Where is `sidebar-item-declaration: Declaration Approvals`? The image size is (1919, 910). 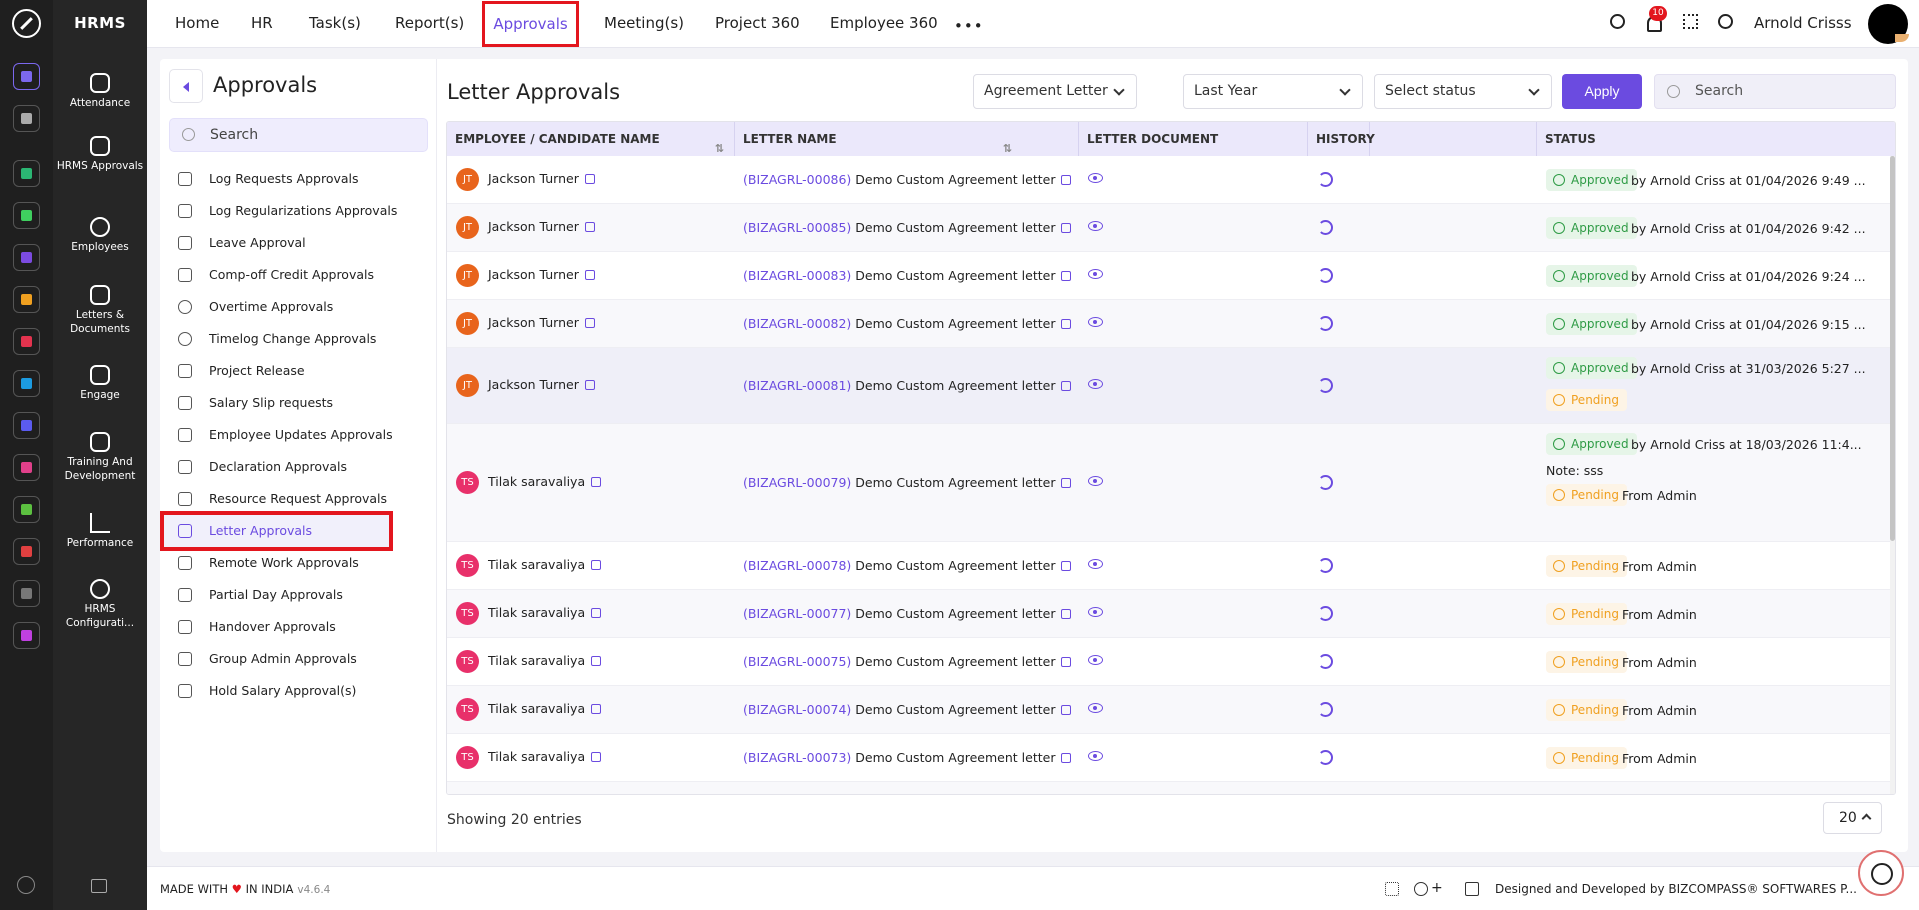 sidebar-item-declaration: Declaration Approvals is located at coordinates (297, 467).